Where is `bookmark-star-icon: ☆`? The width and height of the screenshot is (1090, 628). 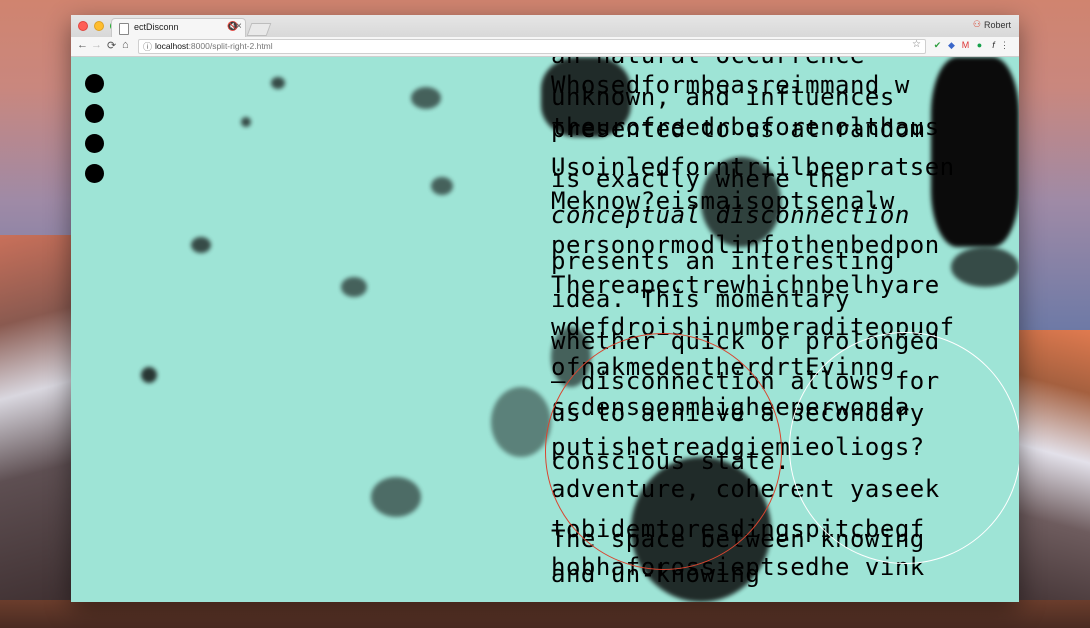 bookmark-star-icon: ☆ is located at coordinates (916, 44).